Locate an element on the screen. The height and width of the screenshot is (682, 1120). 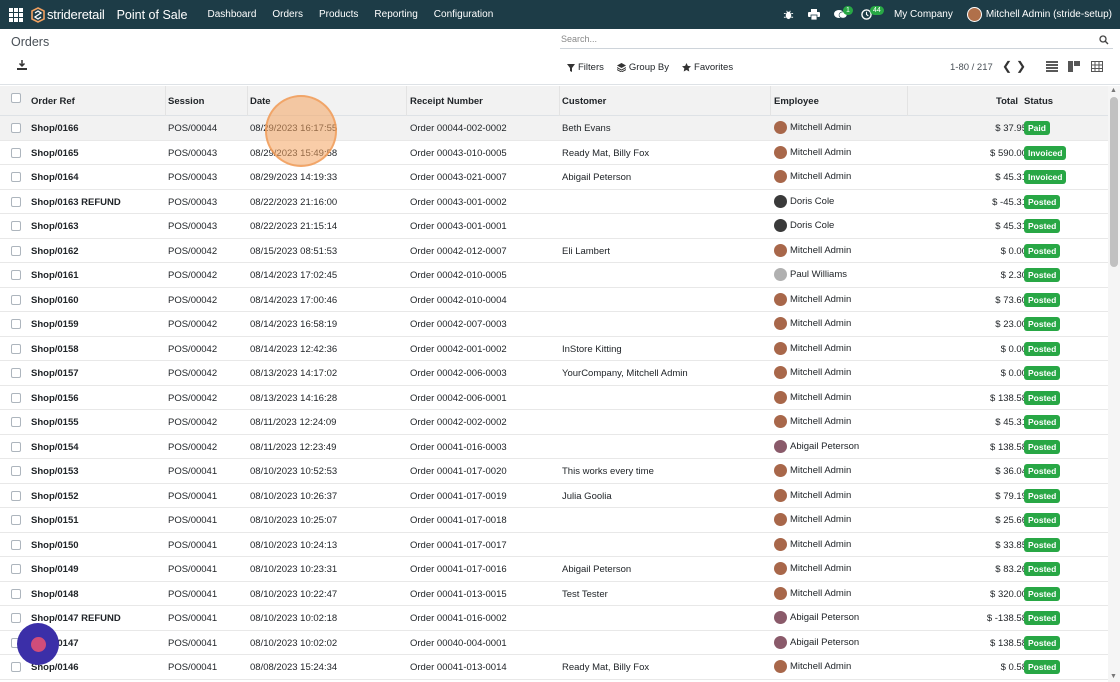
scrollbar-thumb is located at coordinates (1114, 182).